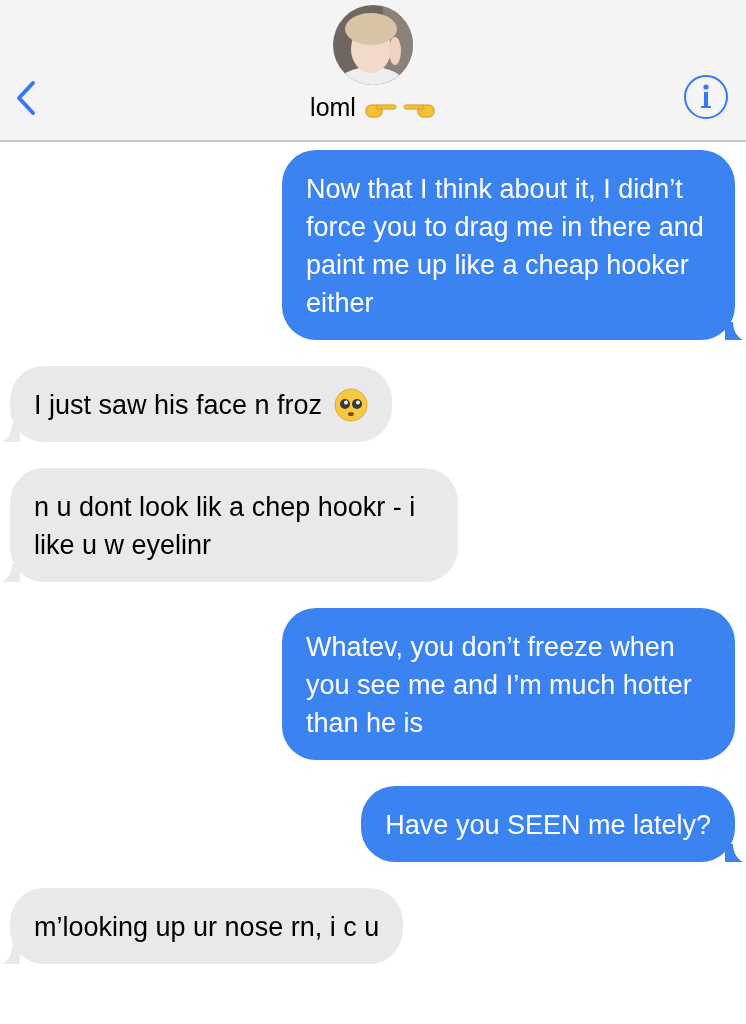 The image size is (746, 1024). I want to click on message-text: Whatev, you don’t freeze when you see me and I’m much hotter than he is, so click(499, 685).